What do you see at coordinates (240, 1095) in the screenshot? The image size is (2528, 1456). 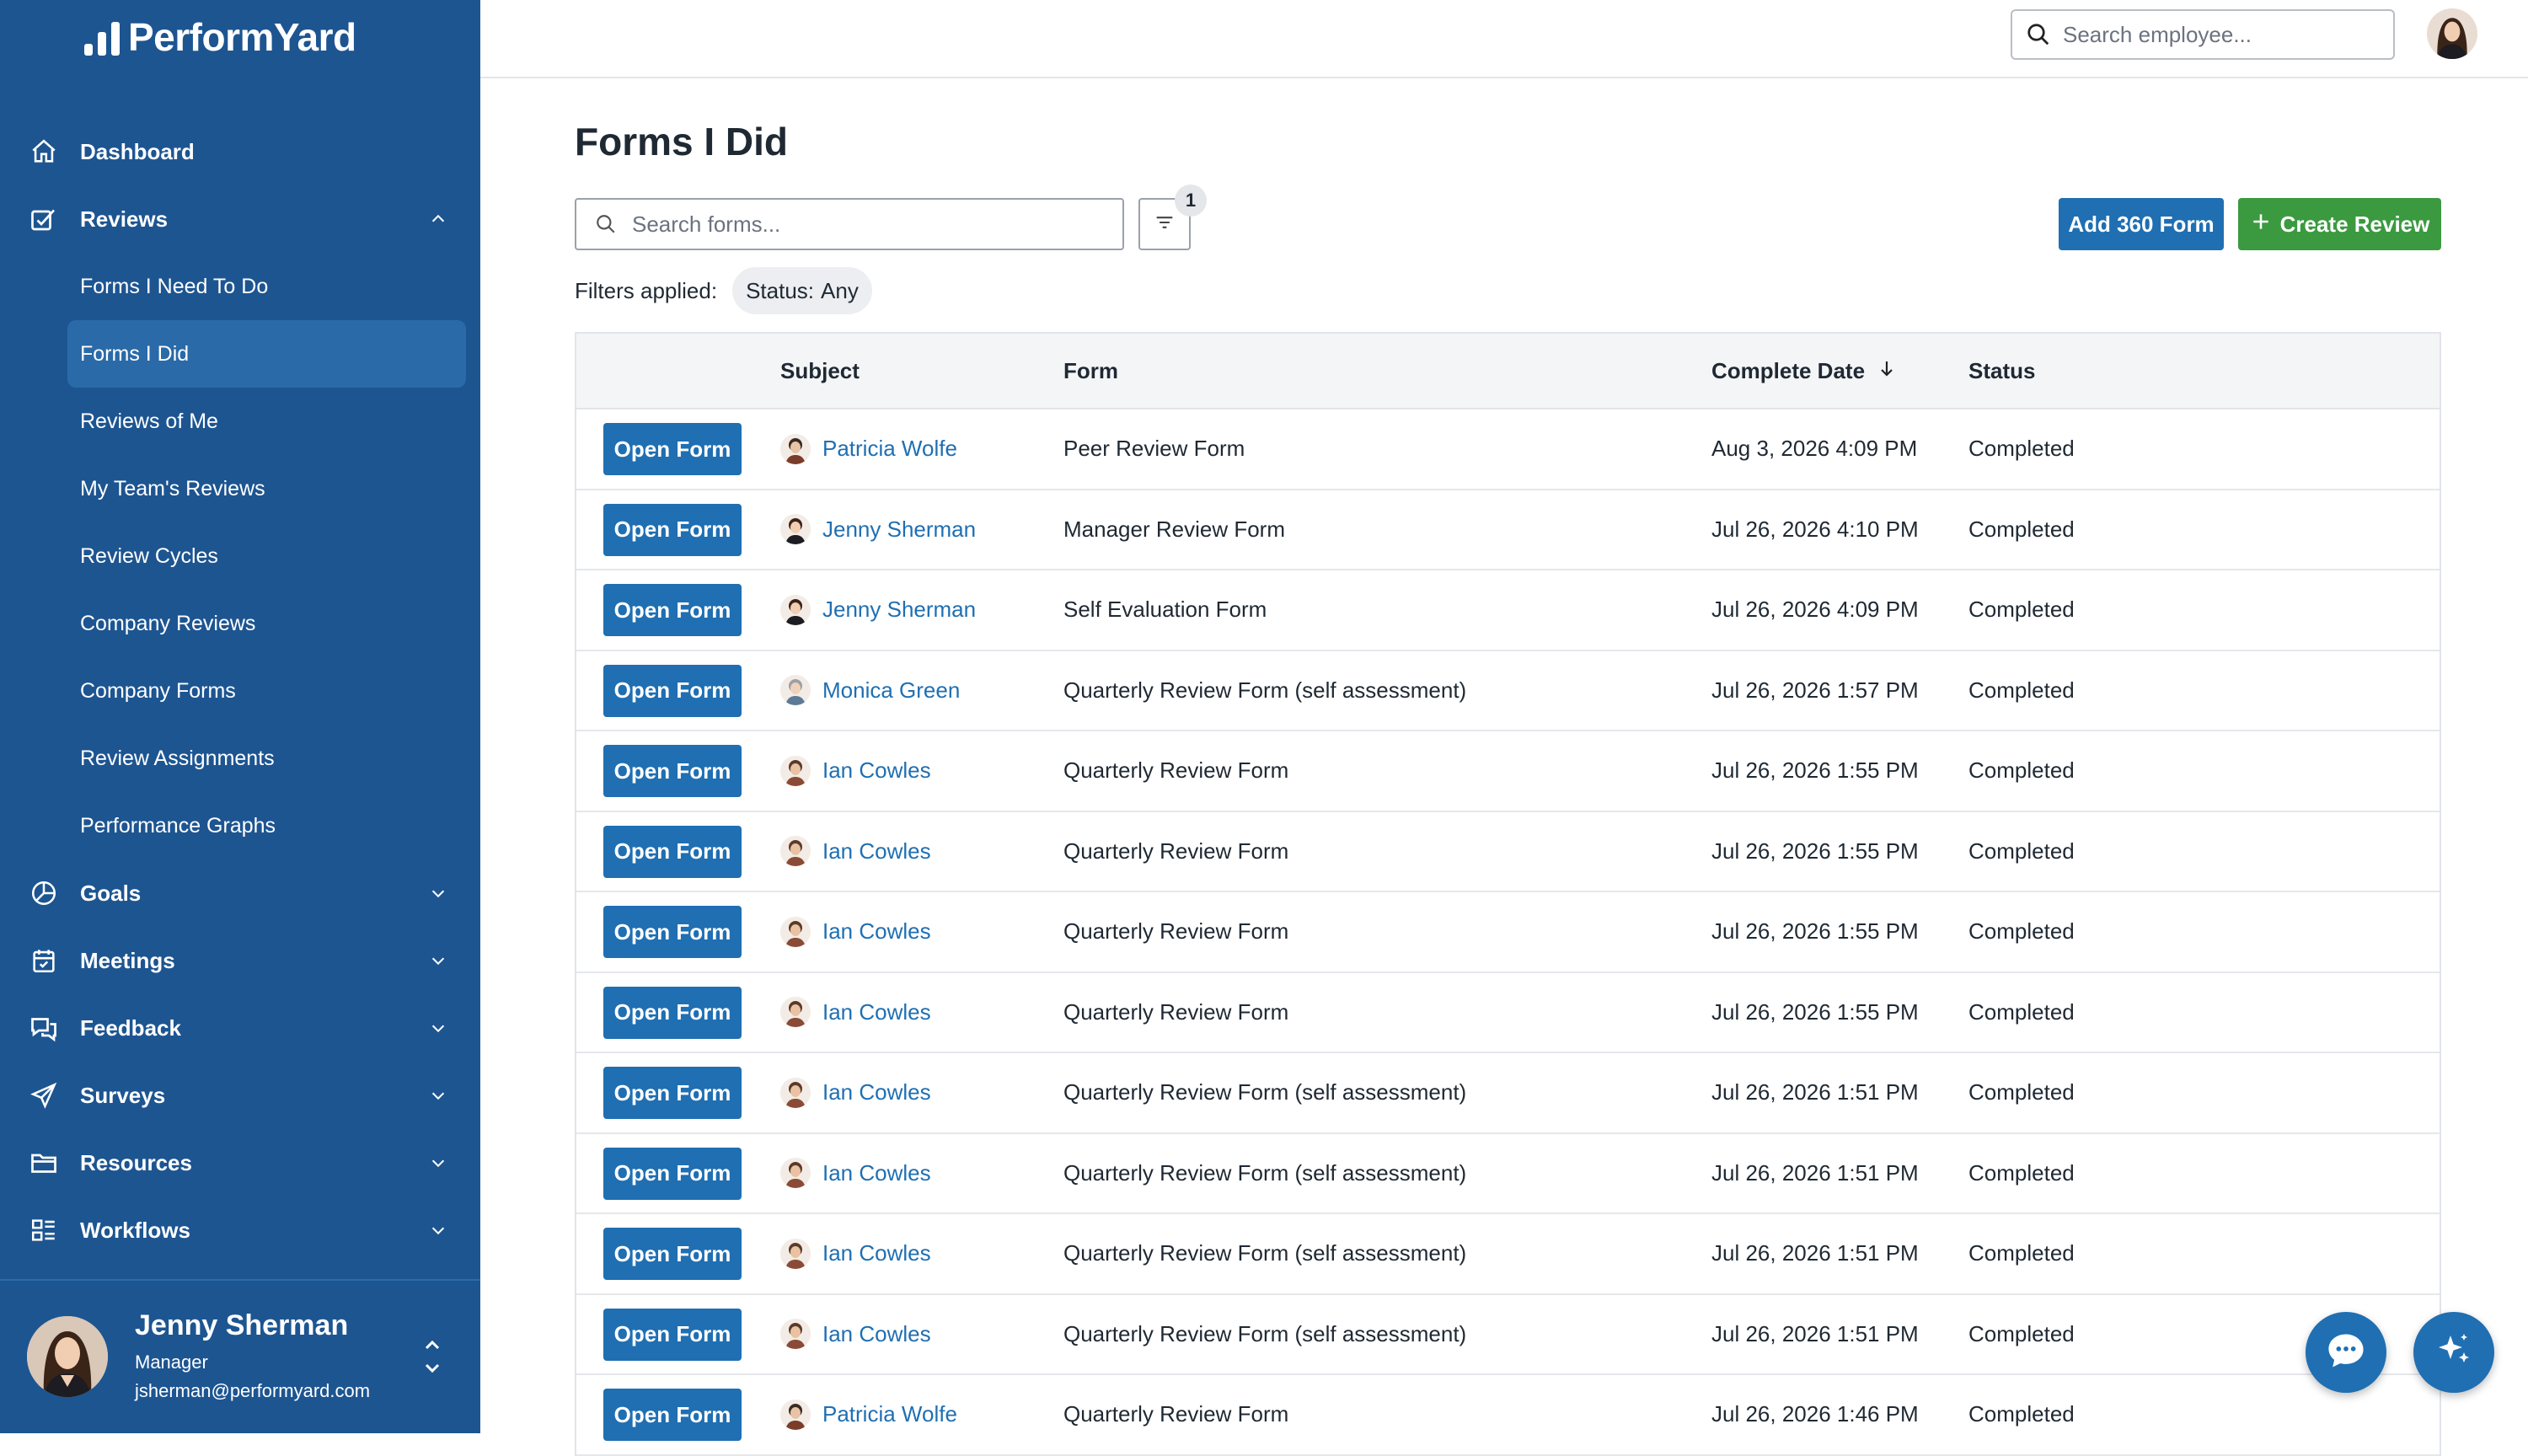 I see `sidebar-item-surveys: Surveys` at bounding box center [240, 1095].